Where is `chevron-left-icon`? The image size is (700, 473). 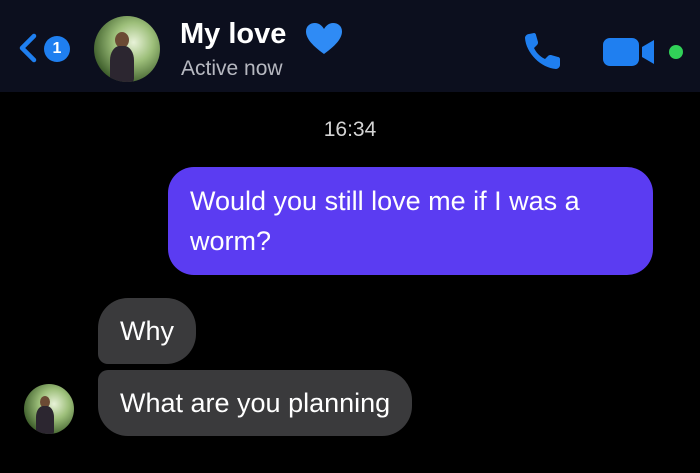 chevron-left-icon is located at coordinates (28, 48).